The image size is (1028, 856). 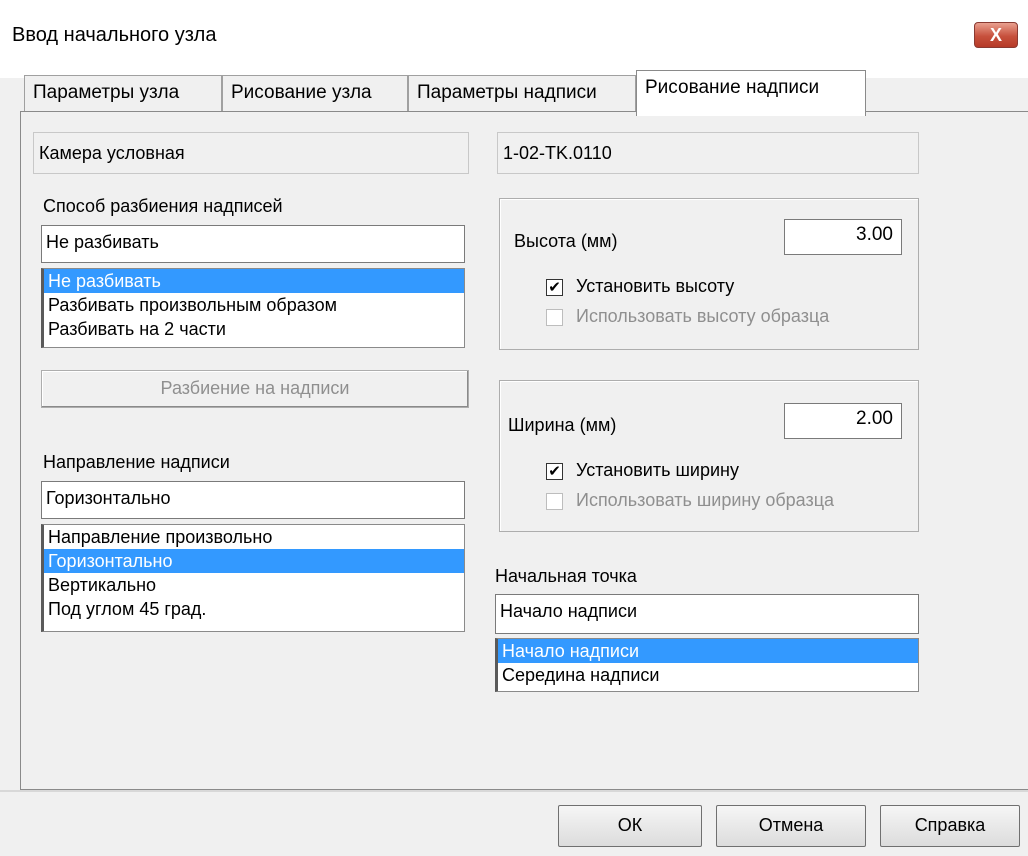 I want to click on list-item: Начало надписи, so click(x=708, y=651).